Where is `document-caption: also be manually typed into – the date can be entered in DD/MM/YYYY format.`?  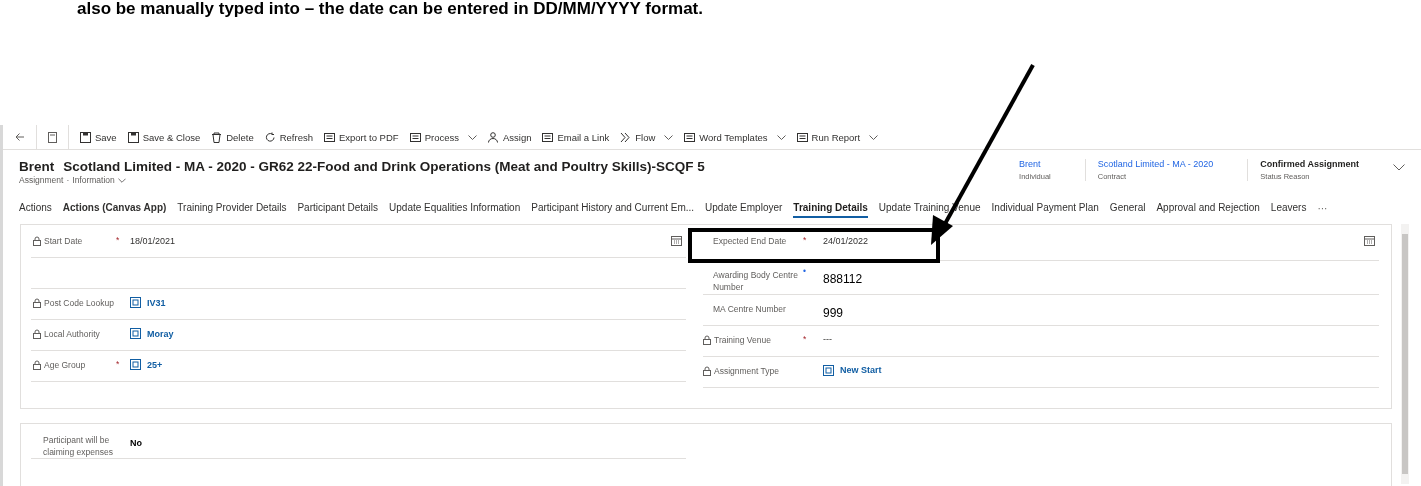 document-caption: also be manually typed into – the date can be entered in DD/MM/YYYY format. is located at coordinates (390, 9).